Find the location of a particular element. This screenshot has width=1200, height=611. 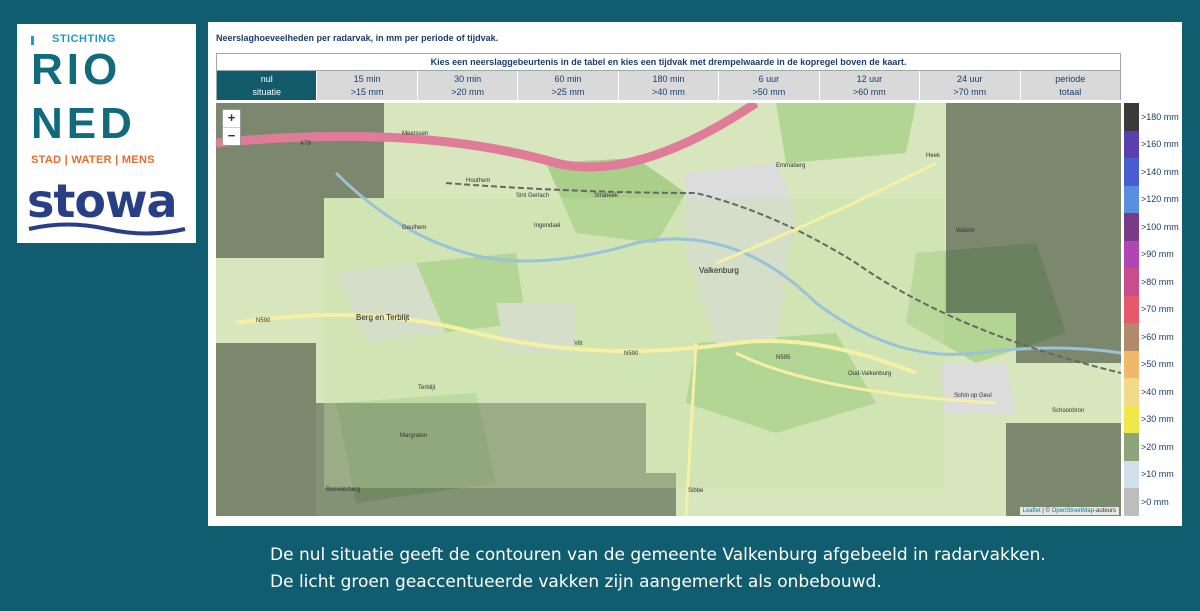

period-column: 30 min >20 mm is located at coordinates (468, 85).